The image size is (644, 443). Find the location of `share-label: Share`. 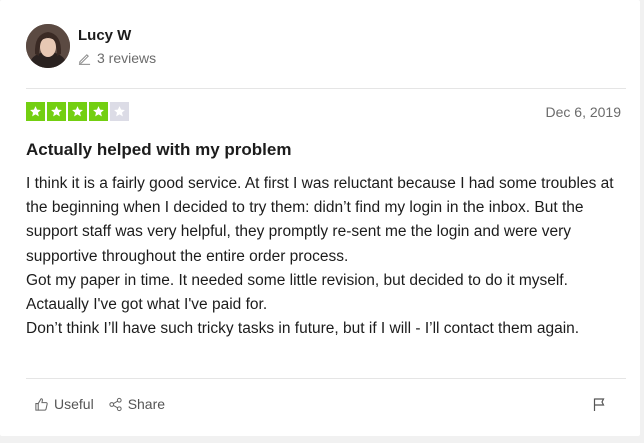

share-label: Share is located at coordinates (146, 404).